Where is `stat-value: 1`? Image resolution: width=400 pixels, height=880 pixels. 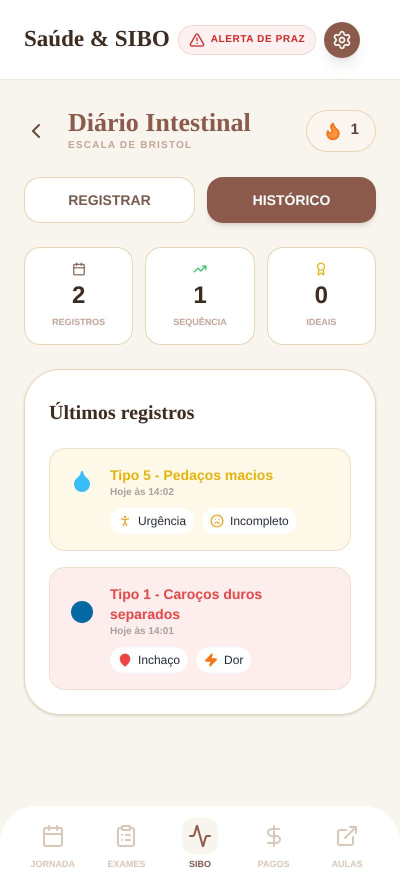
stat-value: 1 is located at coordinates (200, 296).